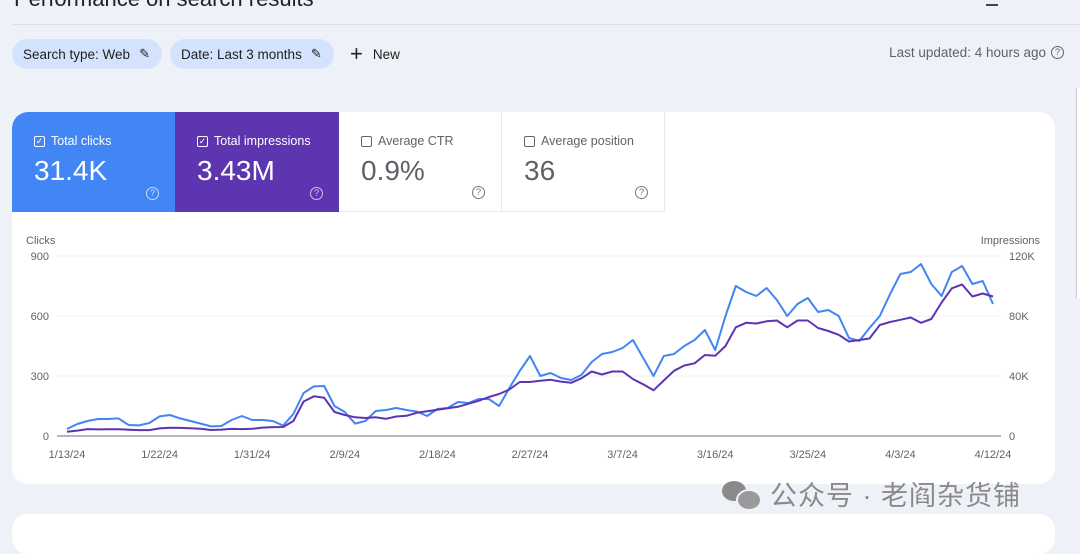 This screenshot has height=554, width=1080. I want to click on filter-chip-search-type: Search type: Web ✎, so click(87, 54).